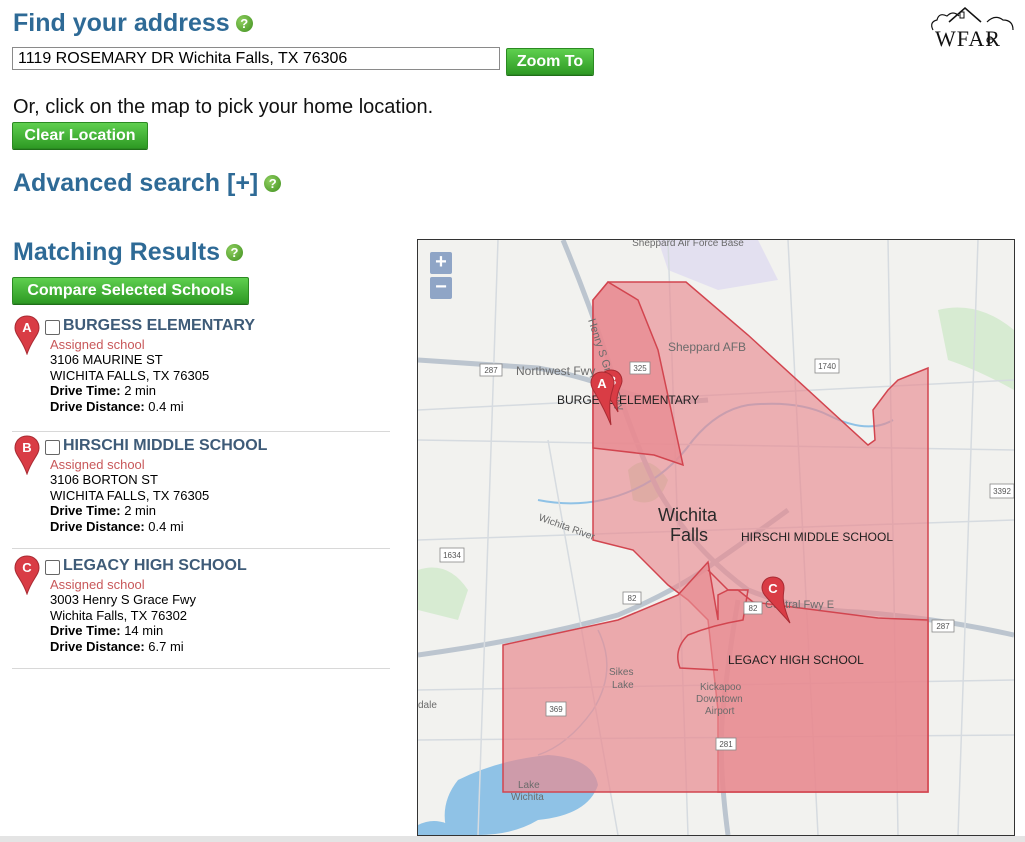 The image size is (1025, 842). I want to click on map-label: dale, so click(427, 705).